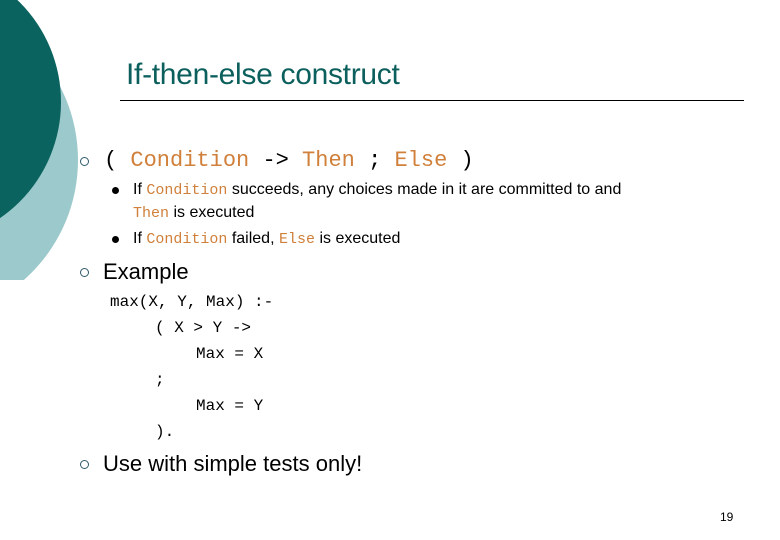 This screenshot has width=780, height=540. Describe the element at coordinates (727, 517) in the screenshot. I see `page-number: 19` at that location.